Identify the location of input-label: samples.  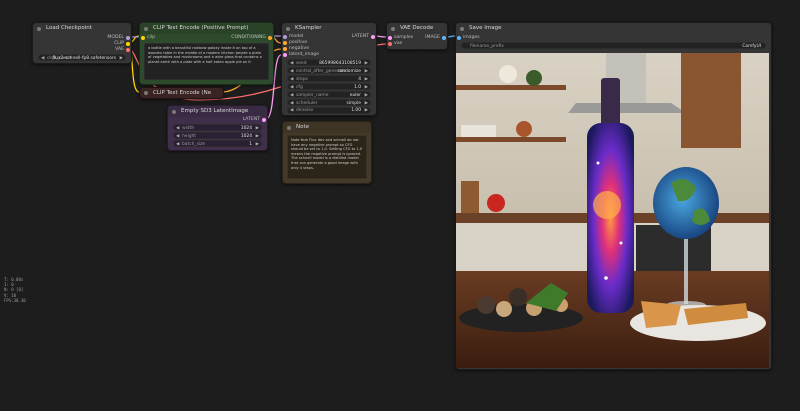
(404, 37).